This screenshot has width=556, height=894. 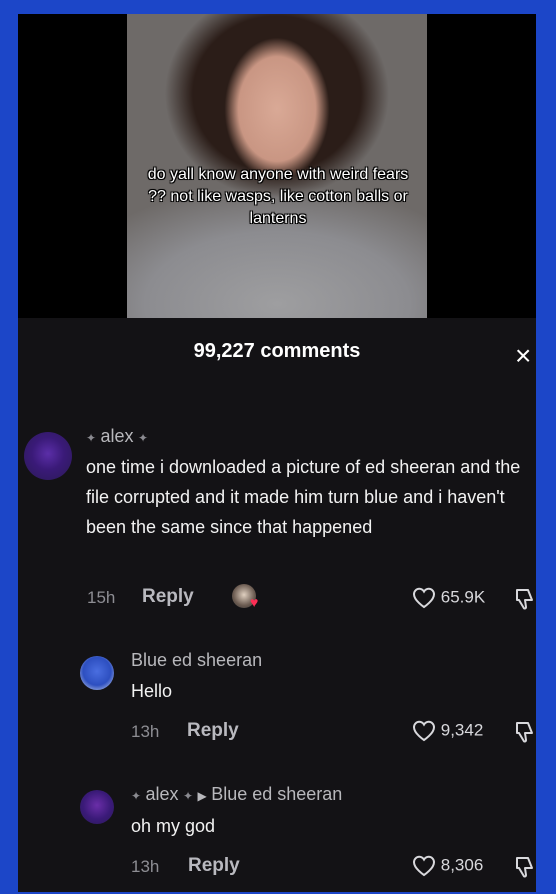 What do you see at coordinates (202, 796) in the screenshot?
I see `reply-arrow-icon: ▶` at bounding box center [202, 796].